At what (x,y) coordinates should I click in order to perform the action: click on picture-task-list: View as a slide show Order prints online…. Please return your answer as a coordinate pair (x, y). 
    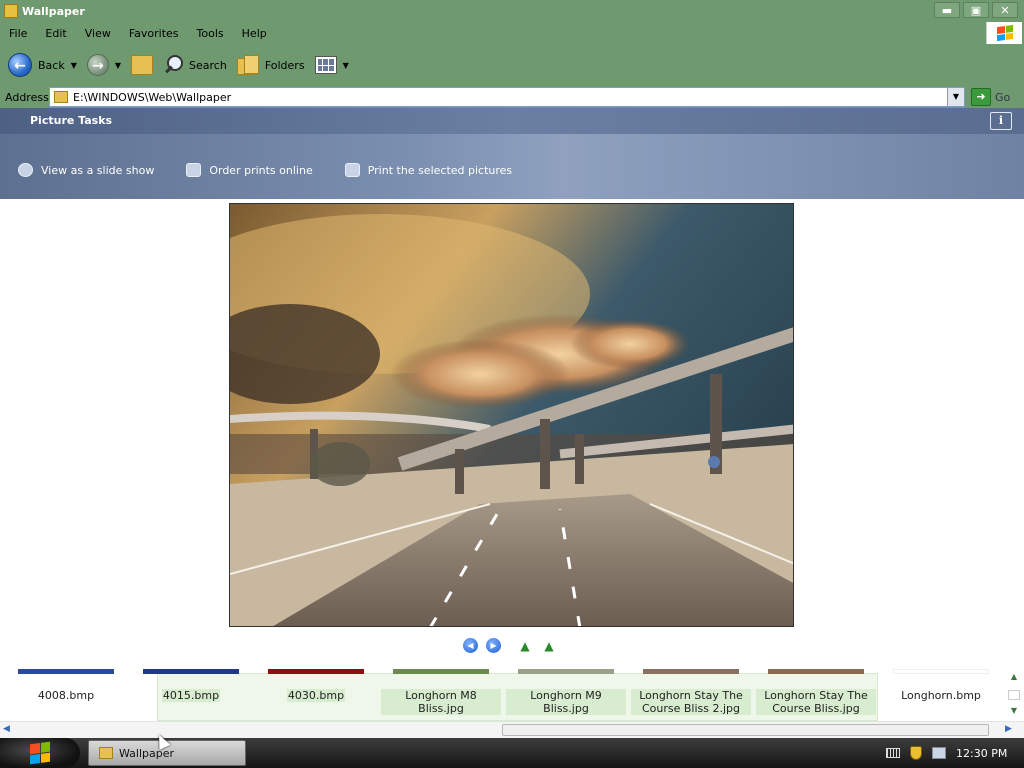
    Looking at the image, I should click on (265, 170).